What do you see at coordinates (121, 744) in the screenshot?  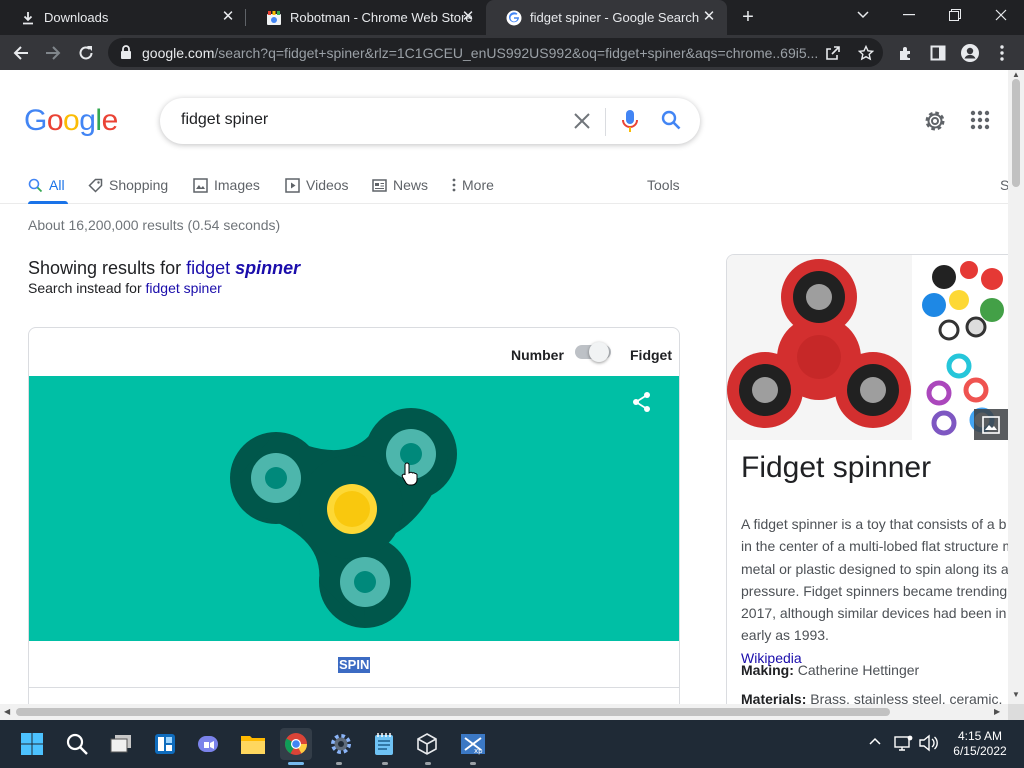 I see `task-view-icon` at bounding box center [121, 744].